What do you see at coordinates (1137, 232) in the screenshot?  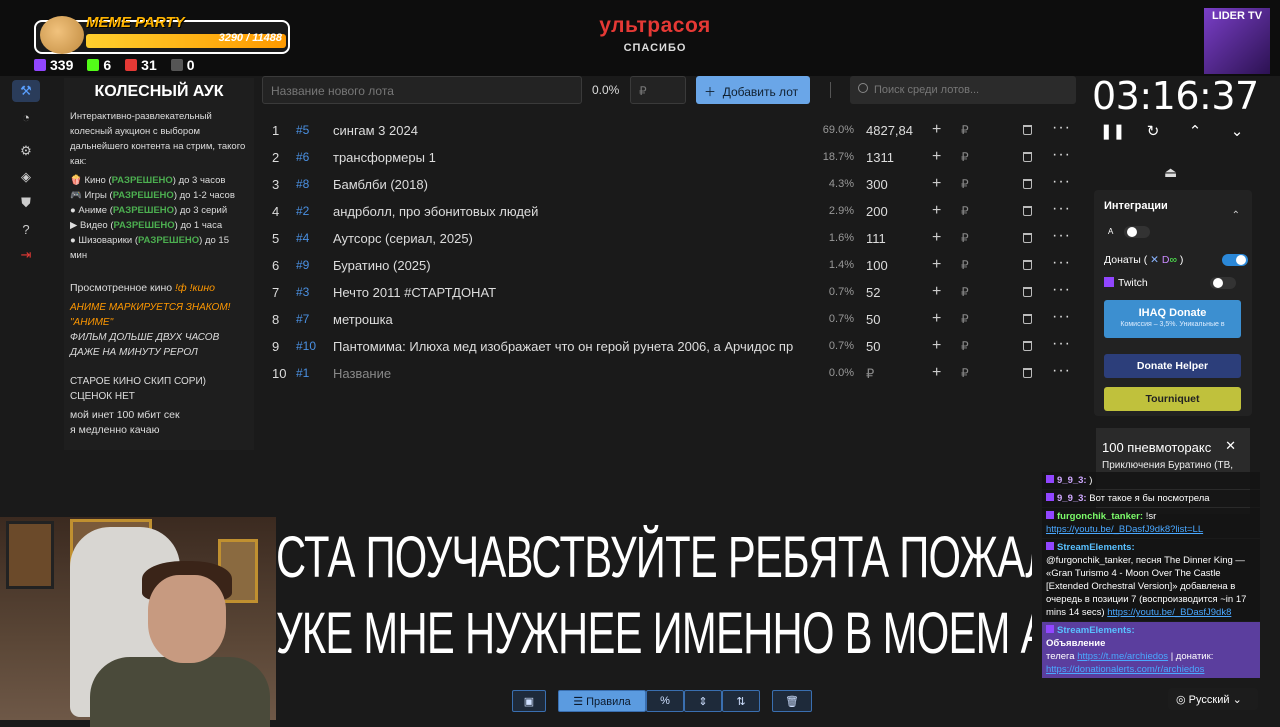 I see `auto-toggle` at bounding box center [1137, 232].